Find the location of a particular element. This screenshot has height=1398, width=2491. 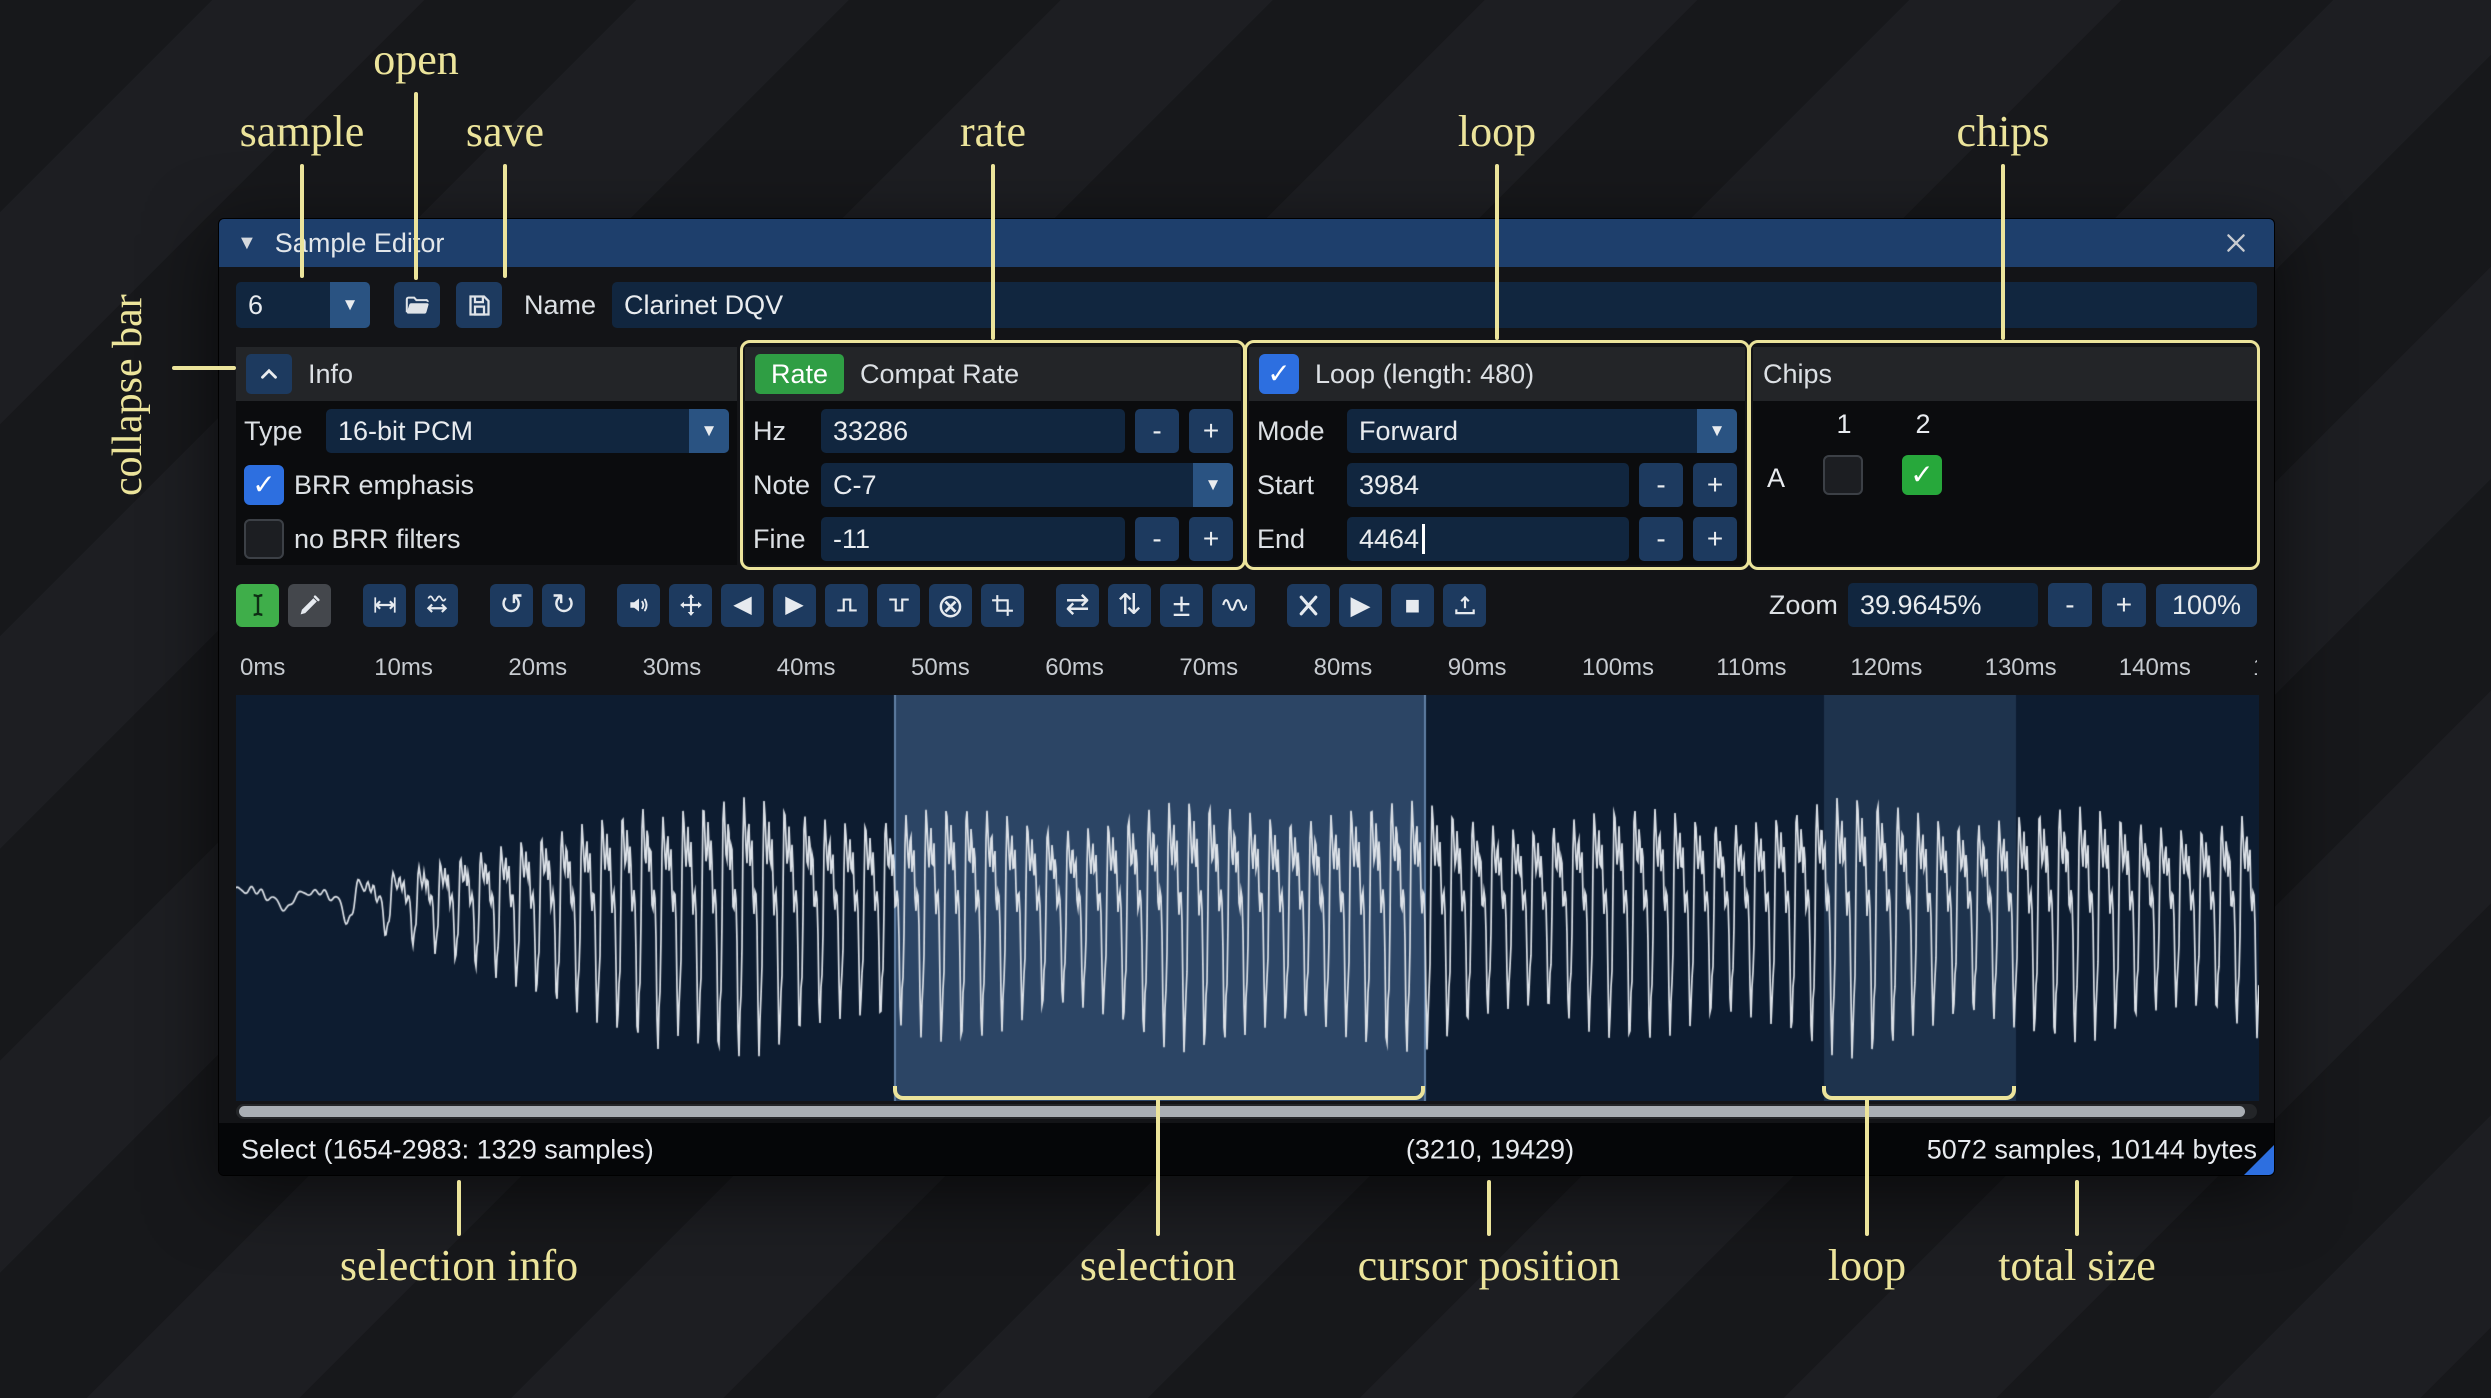

apply-silence-button is located at coordinates (898, 605).